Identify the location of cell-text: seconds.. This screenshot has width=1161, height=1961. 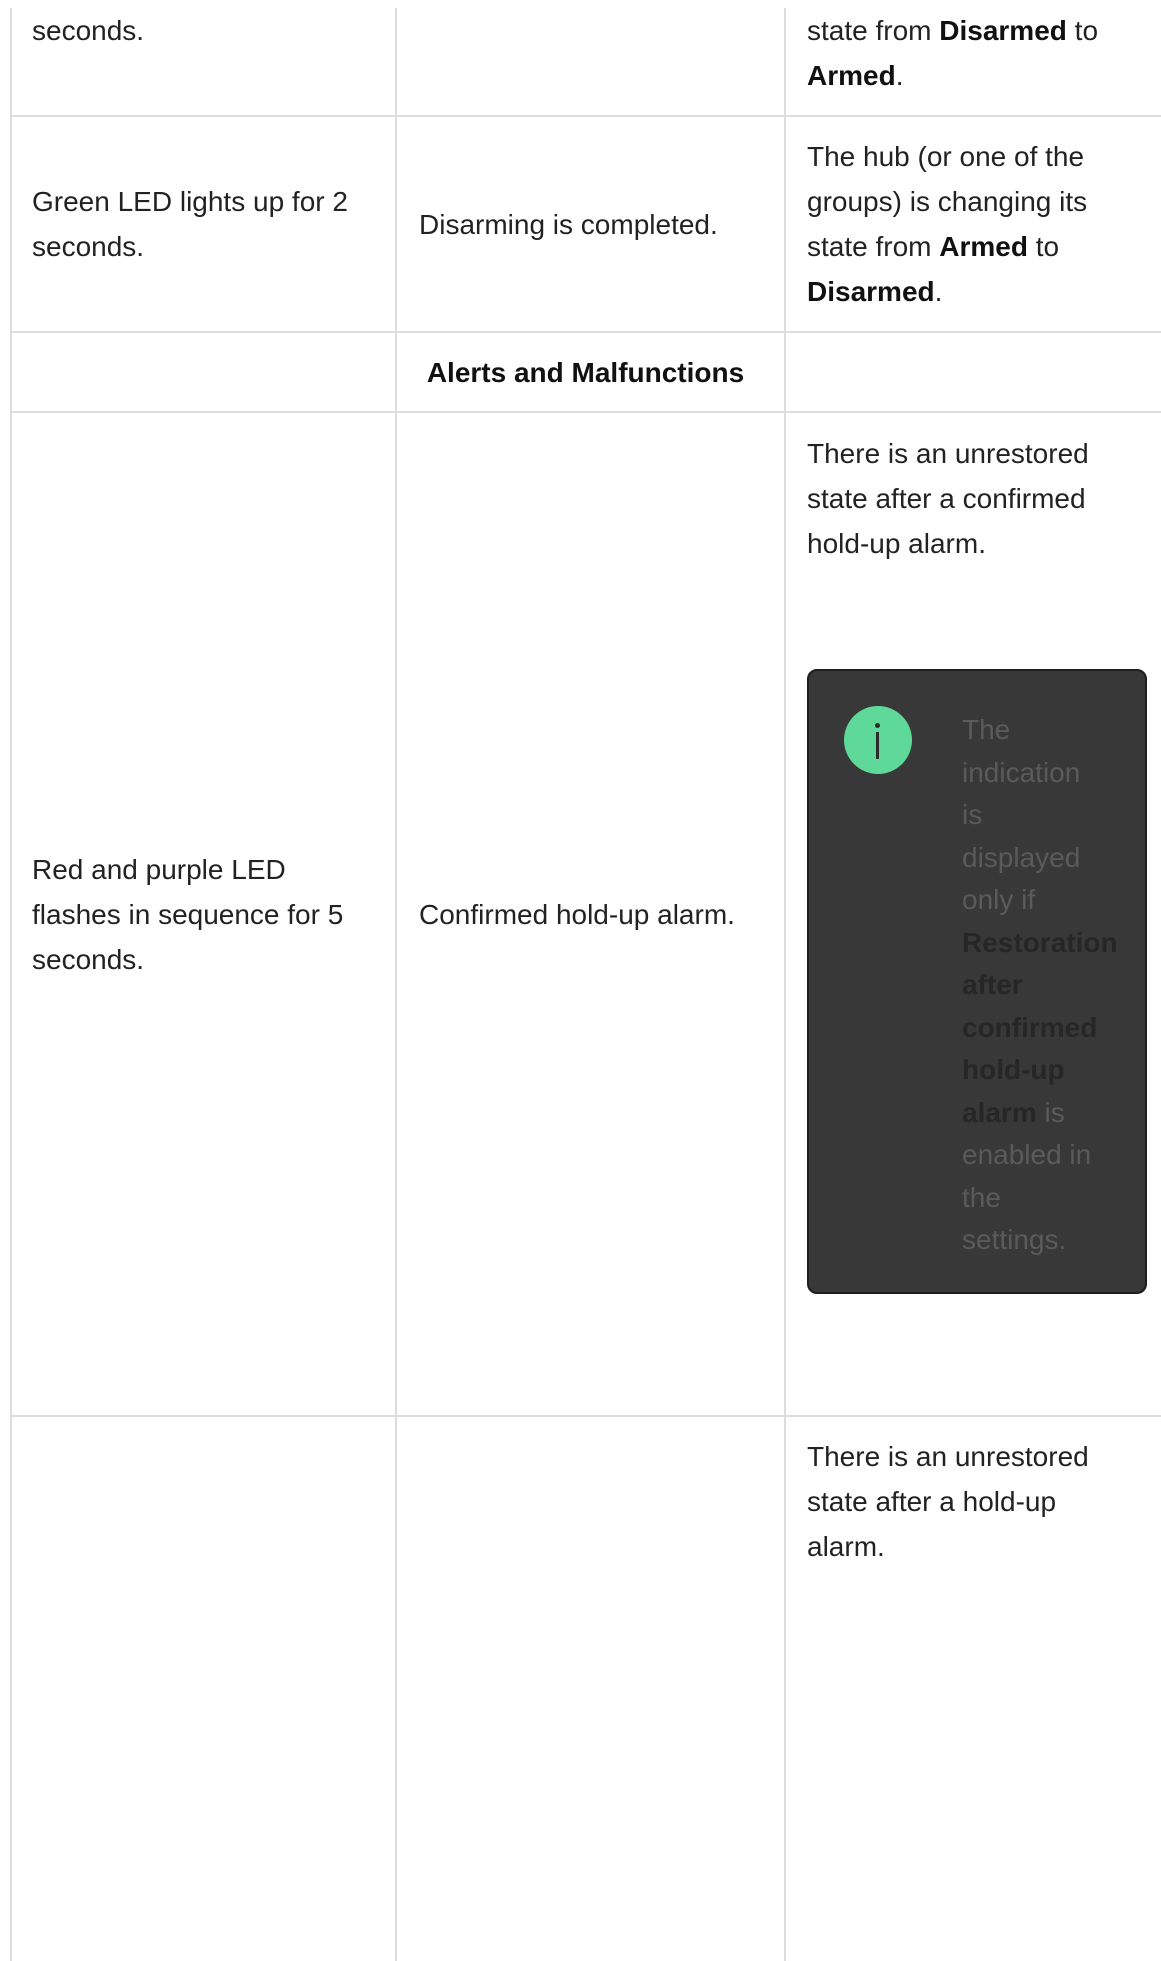
(88, 30).